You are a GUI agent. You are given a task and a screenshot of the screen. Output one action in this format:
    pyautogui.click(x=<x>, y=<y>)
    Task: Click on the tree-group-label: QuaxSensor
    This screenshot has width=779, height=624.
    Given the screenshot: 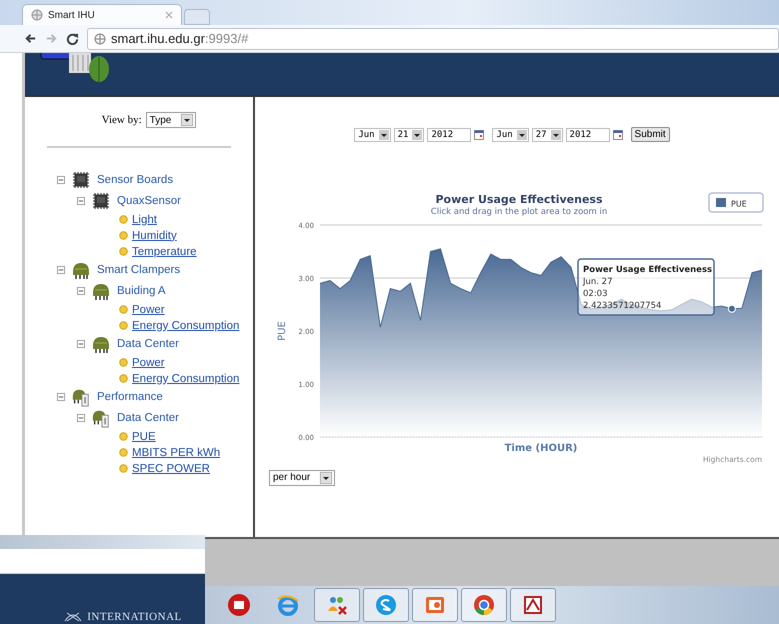 What is the action you would take?
    pyautogui.click(x=149, y=201)
    